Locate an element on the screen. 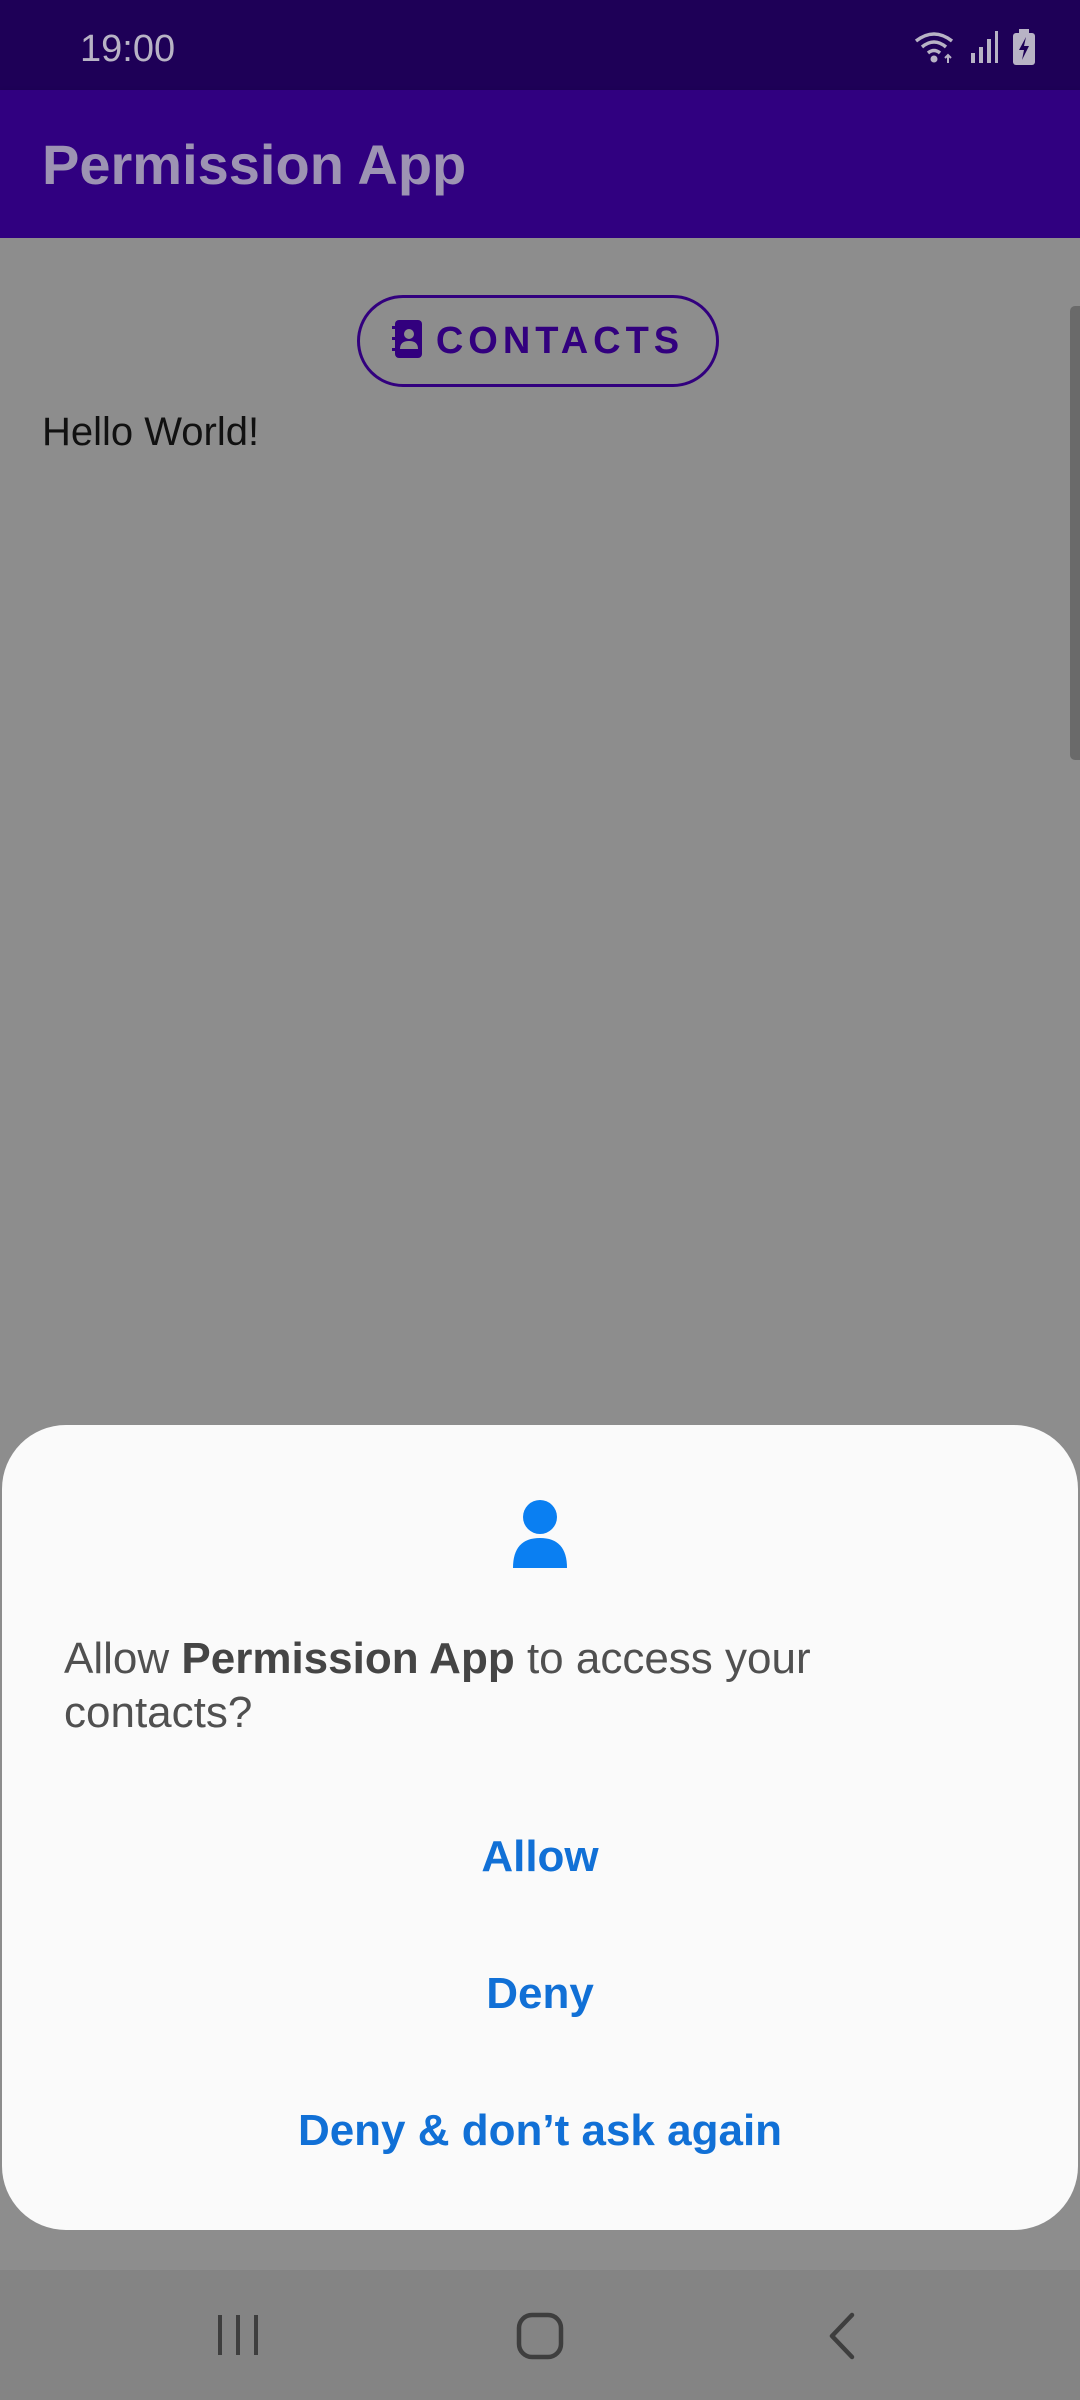  back-icon is located at coordinates (842, 2338).